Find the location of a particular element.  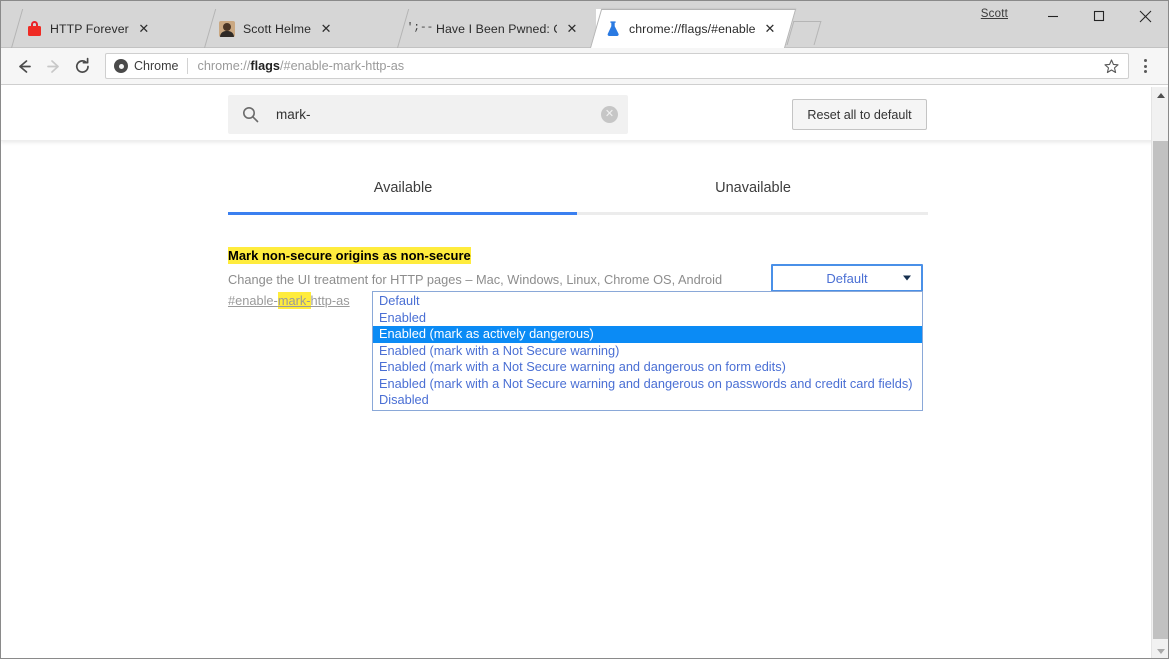

tab-unavailable: Unavailable is located at coordinates (753, 191).